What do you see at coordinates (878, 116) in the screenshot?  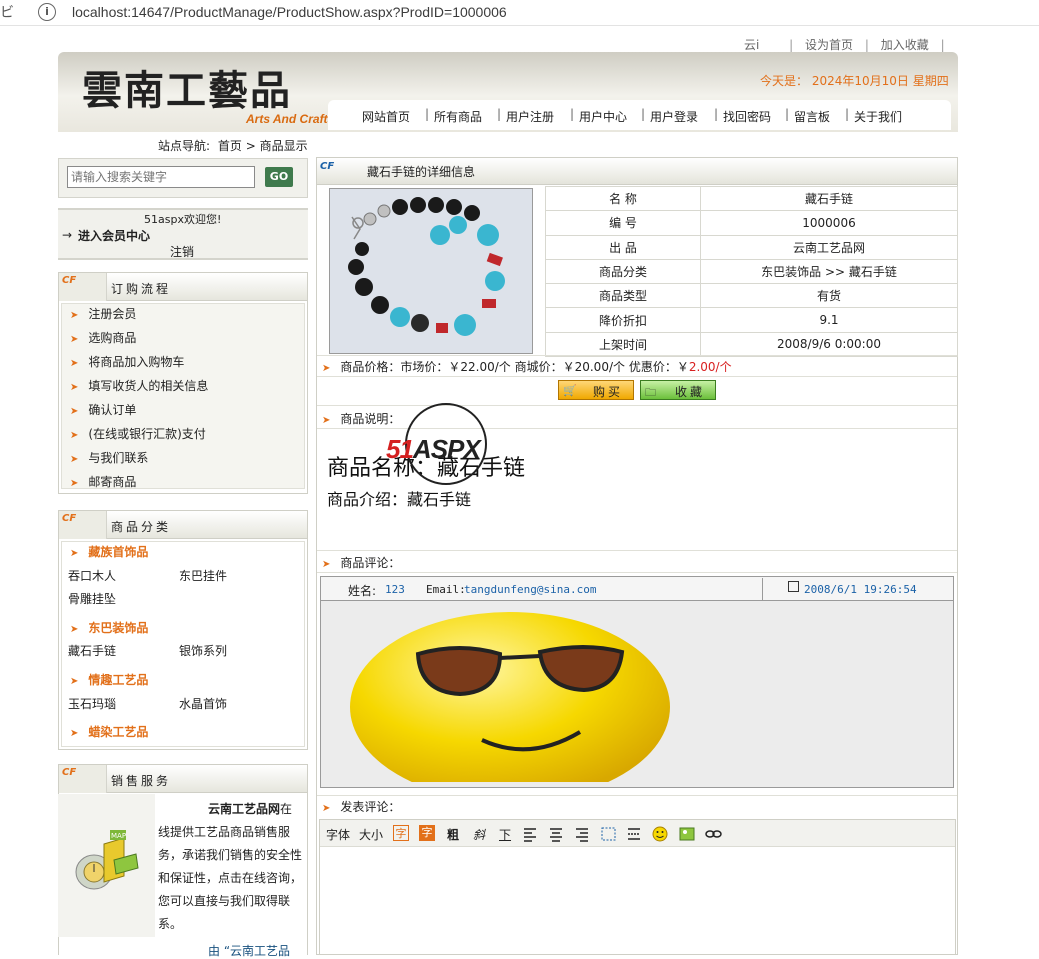 I see `nav-about: 关于我们` at bounding box center [878, 116].